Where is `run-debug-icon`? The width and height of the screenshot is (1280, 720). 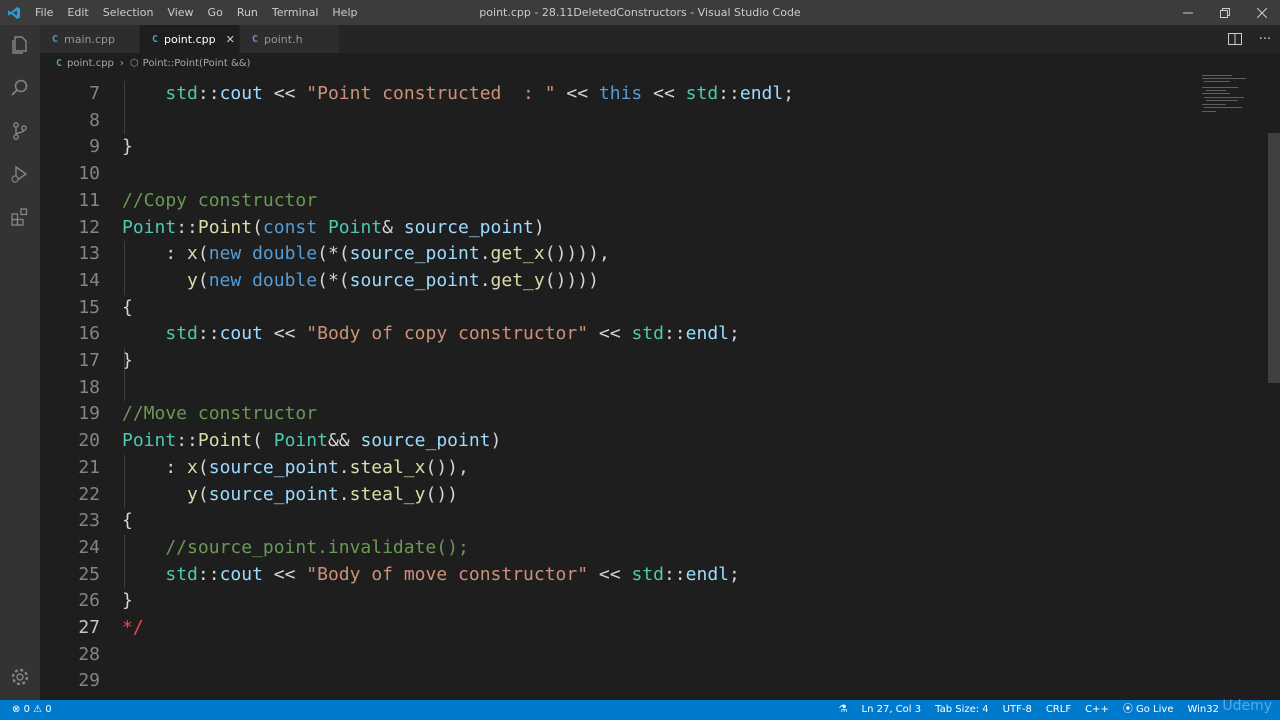 run-debug-icon is located at coordinates (20, 174).